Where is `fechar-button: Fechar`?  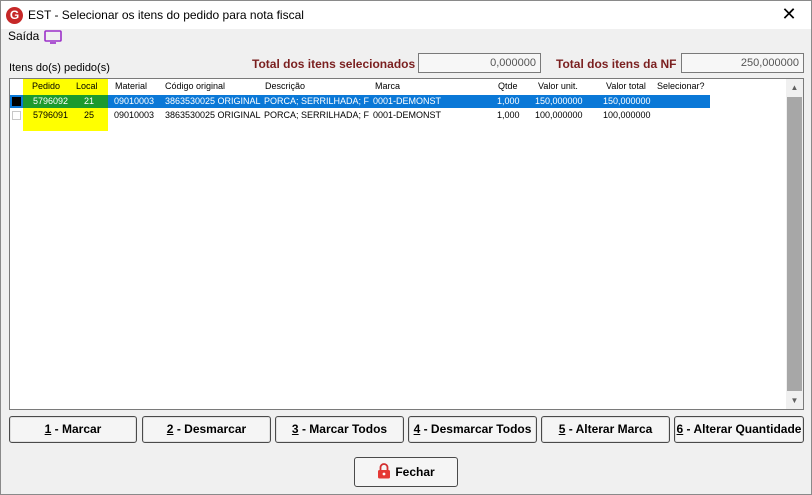 fechar-button: Fechar is located at coordinates (406, 472).